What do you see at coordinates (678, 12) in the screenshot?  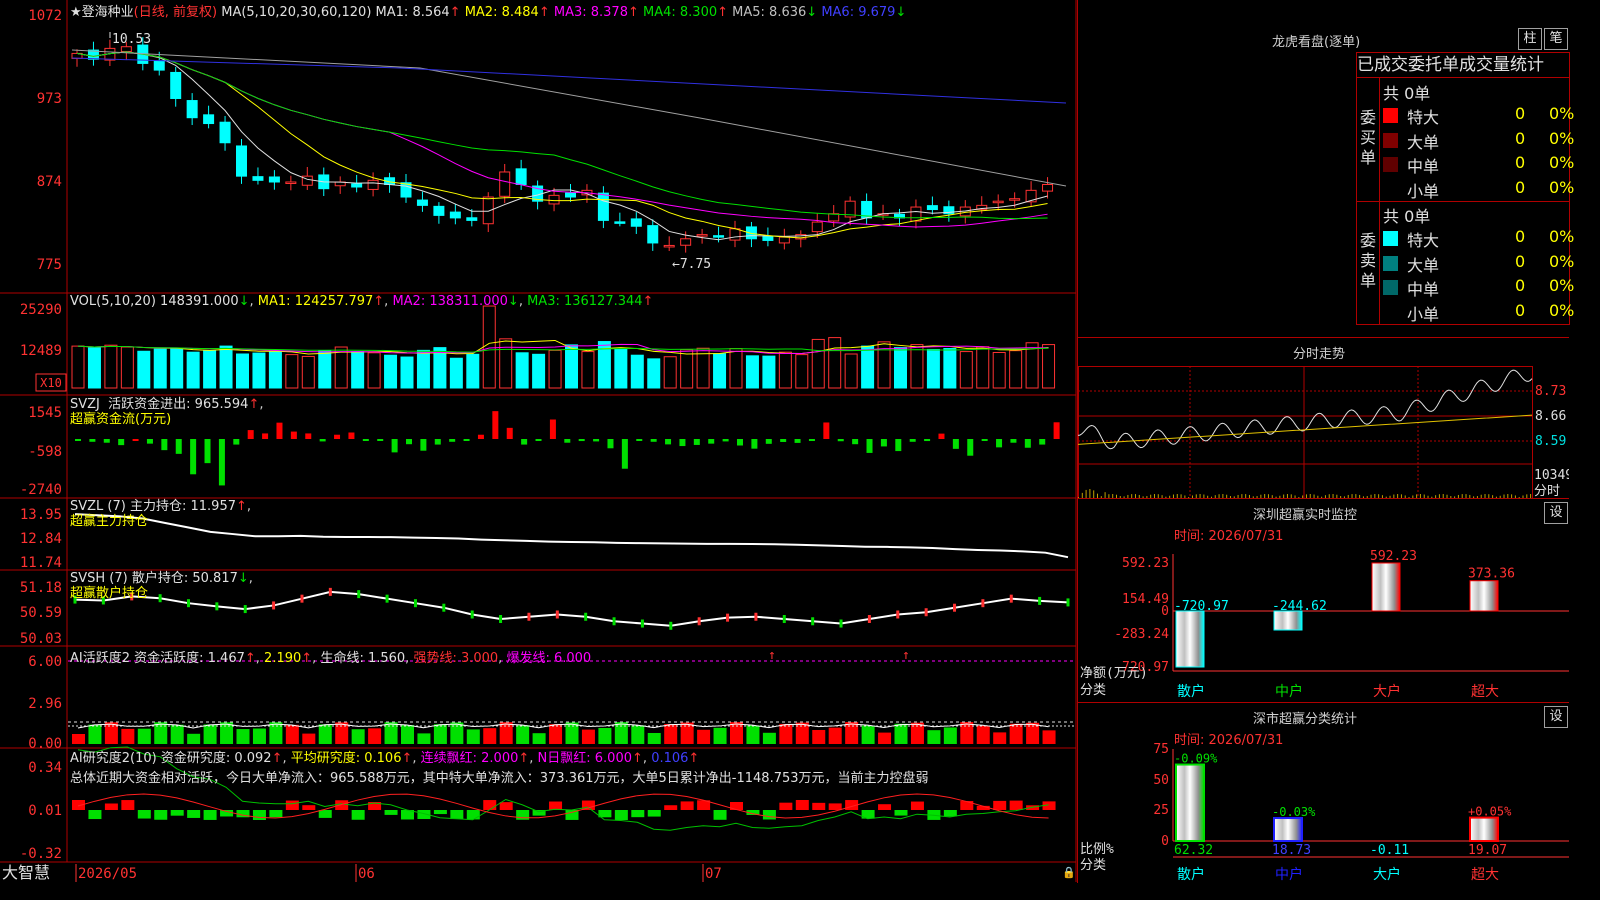 I see `ma-legend-item: MA4: 8.300` at bounding box center [678, 12].